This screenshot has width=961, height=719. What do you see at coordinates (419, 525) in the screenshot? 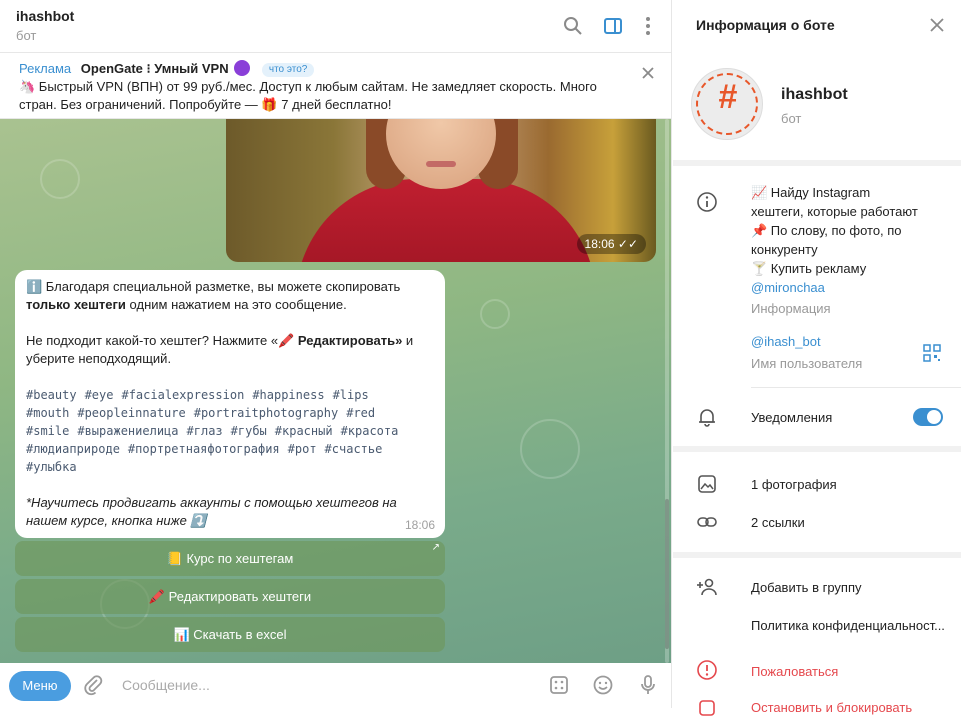
I see `message-timestamp: 18:06` at bounding box center [419, 525].